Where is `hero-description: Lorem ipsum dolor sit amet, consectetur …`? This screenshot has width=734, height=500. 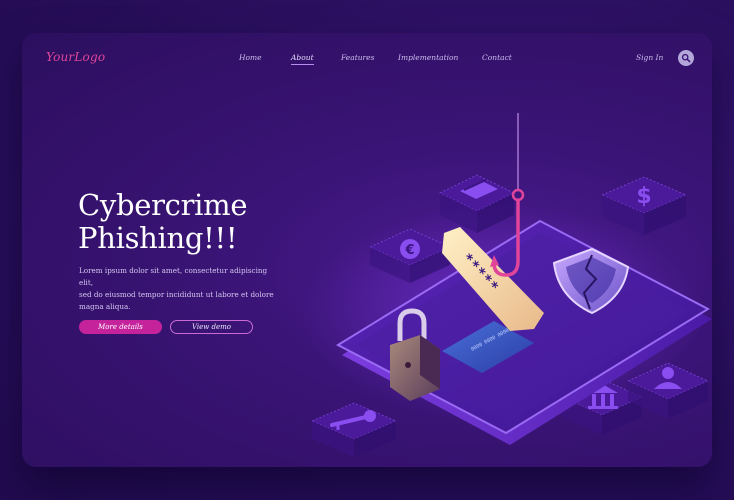 hero-description: Lorem ipsum dolor sit amet, consectetur … is located at coordinates (179, 289).